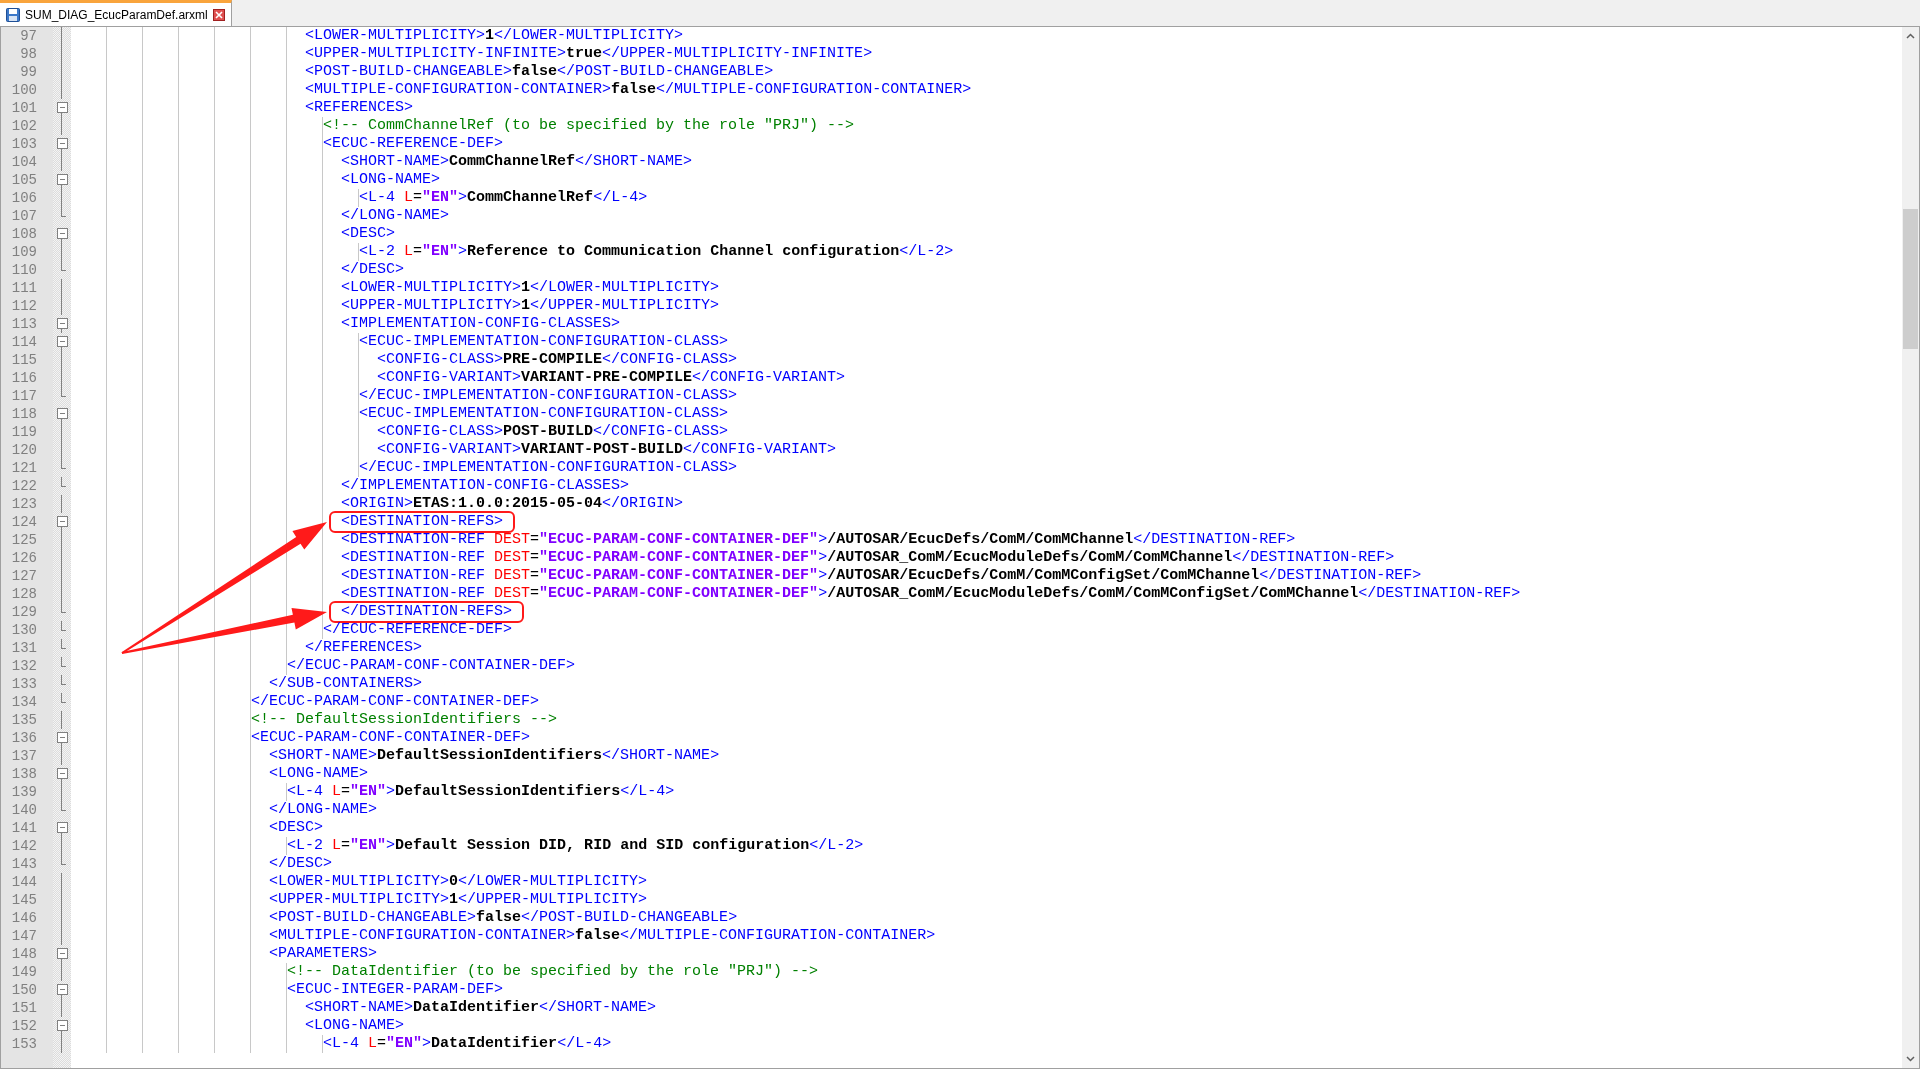  I want to click on code-line: <LOWER-MULTIPLICITY>1</LOWER-MULTIPLICITY>, so click(494, 36).